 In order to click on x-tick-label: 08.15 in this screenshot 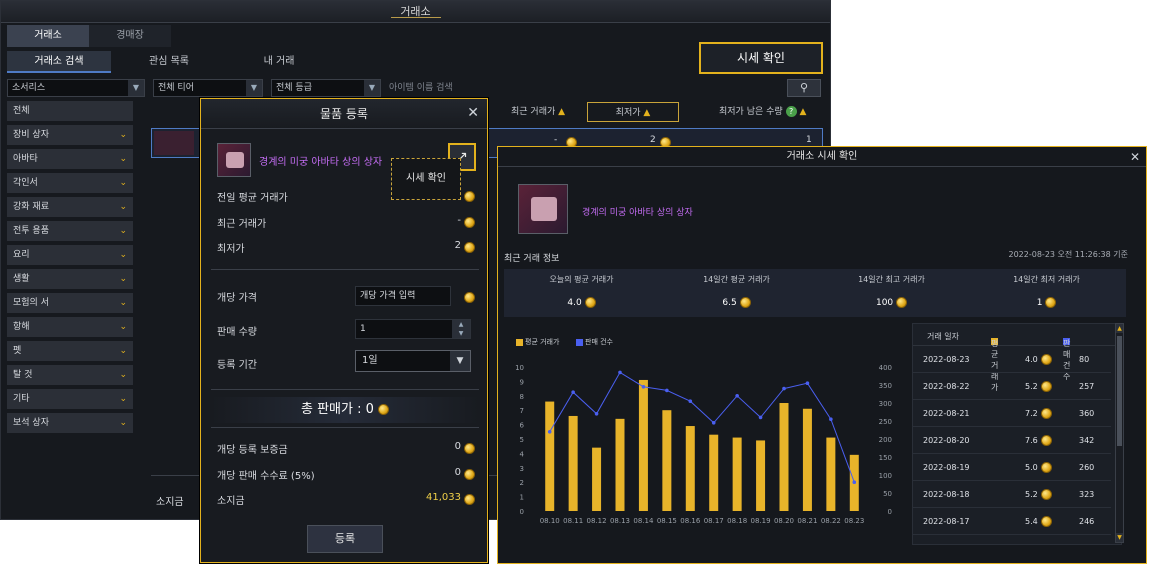, I will do `click(667, 521)`.